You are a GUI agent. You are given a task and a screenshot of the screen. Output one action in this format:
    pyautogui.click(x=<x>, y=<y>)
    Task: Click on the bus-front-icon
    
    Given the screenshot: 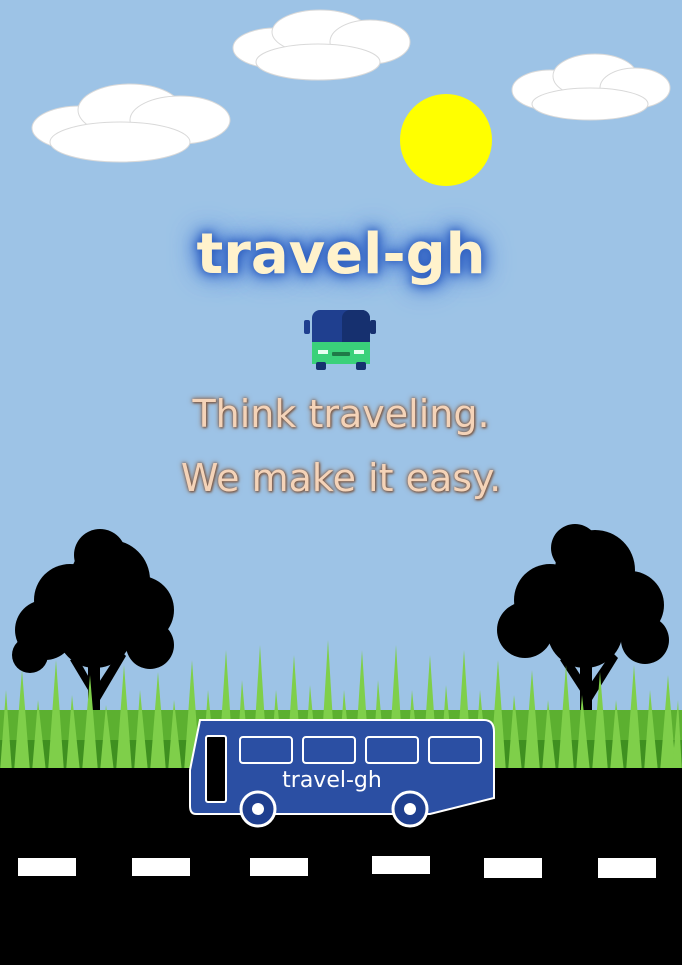 What is the action you would take?
    pyautogui.click(x=340, y=340)
    